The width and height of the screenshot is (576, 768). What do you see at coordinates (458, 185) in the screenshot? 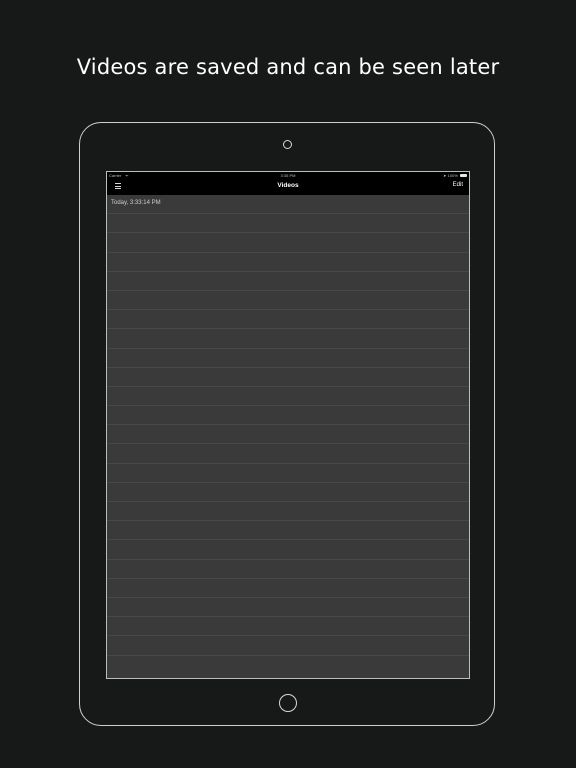
I see `edit-button: Edit` at bounding box center [458, 185].